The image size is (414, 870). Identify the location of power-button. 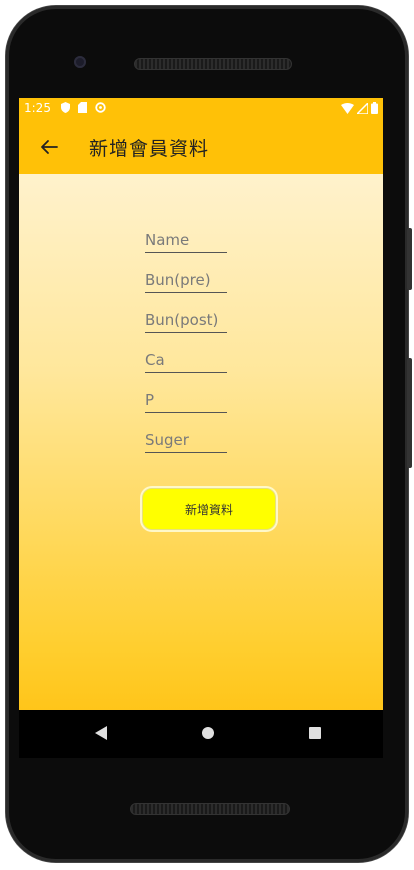
(409, 259).